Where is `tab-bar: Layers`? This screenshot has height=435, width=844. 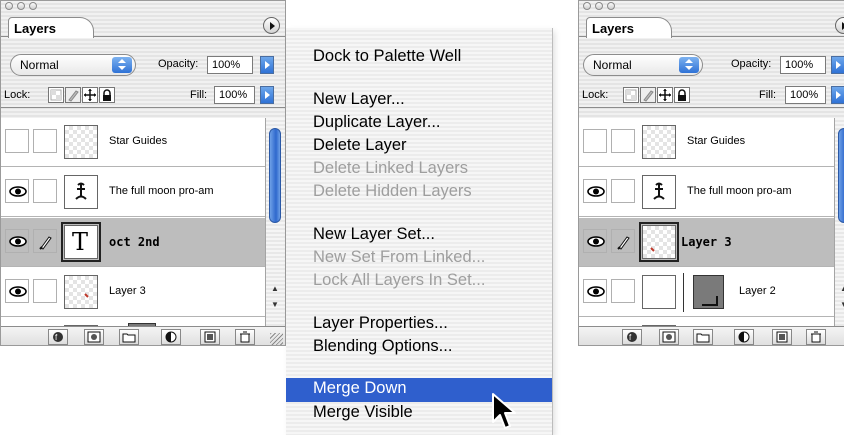
tab-bar: Layers is located at coordinates (711, 26).